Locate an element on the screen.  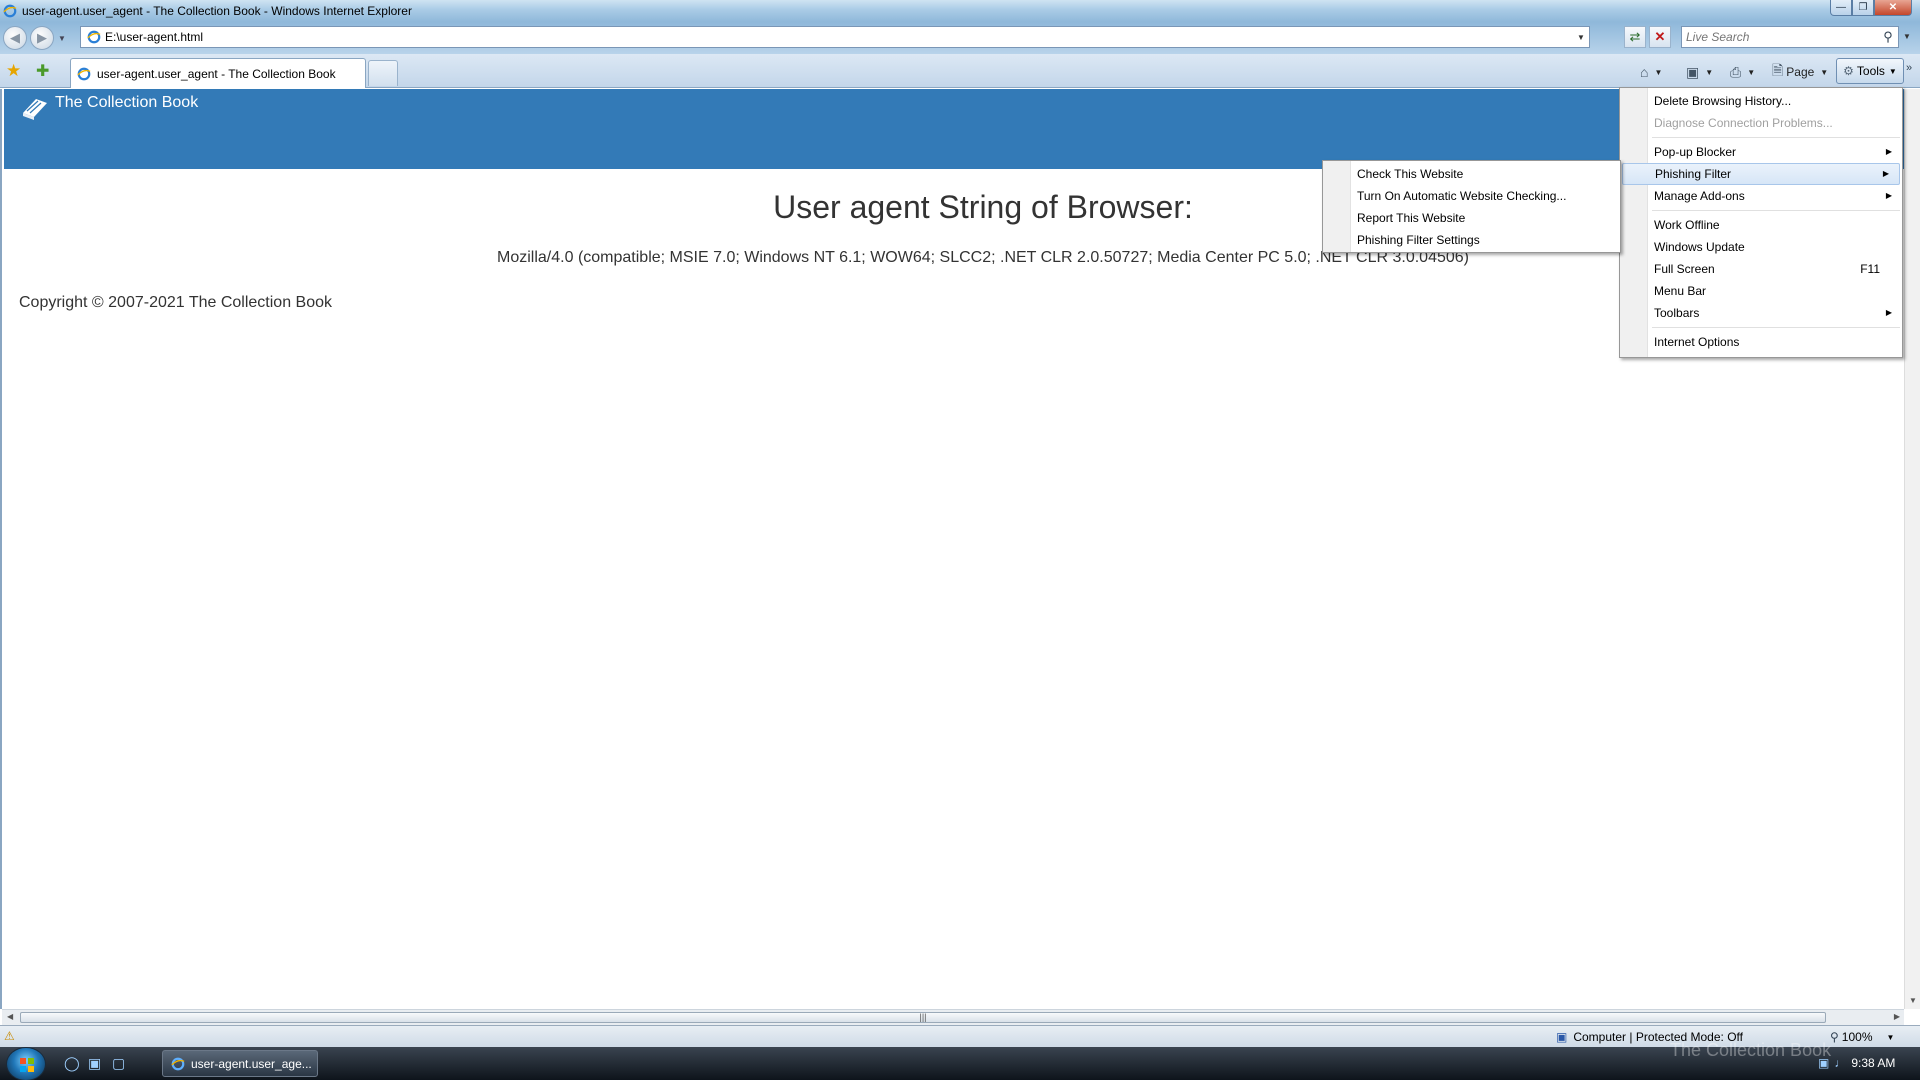
search-icon: ⚲ is located at coordinates (1888, 37).